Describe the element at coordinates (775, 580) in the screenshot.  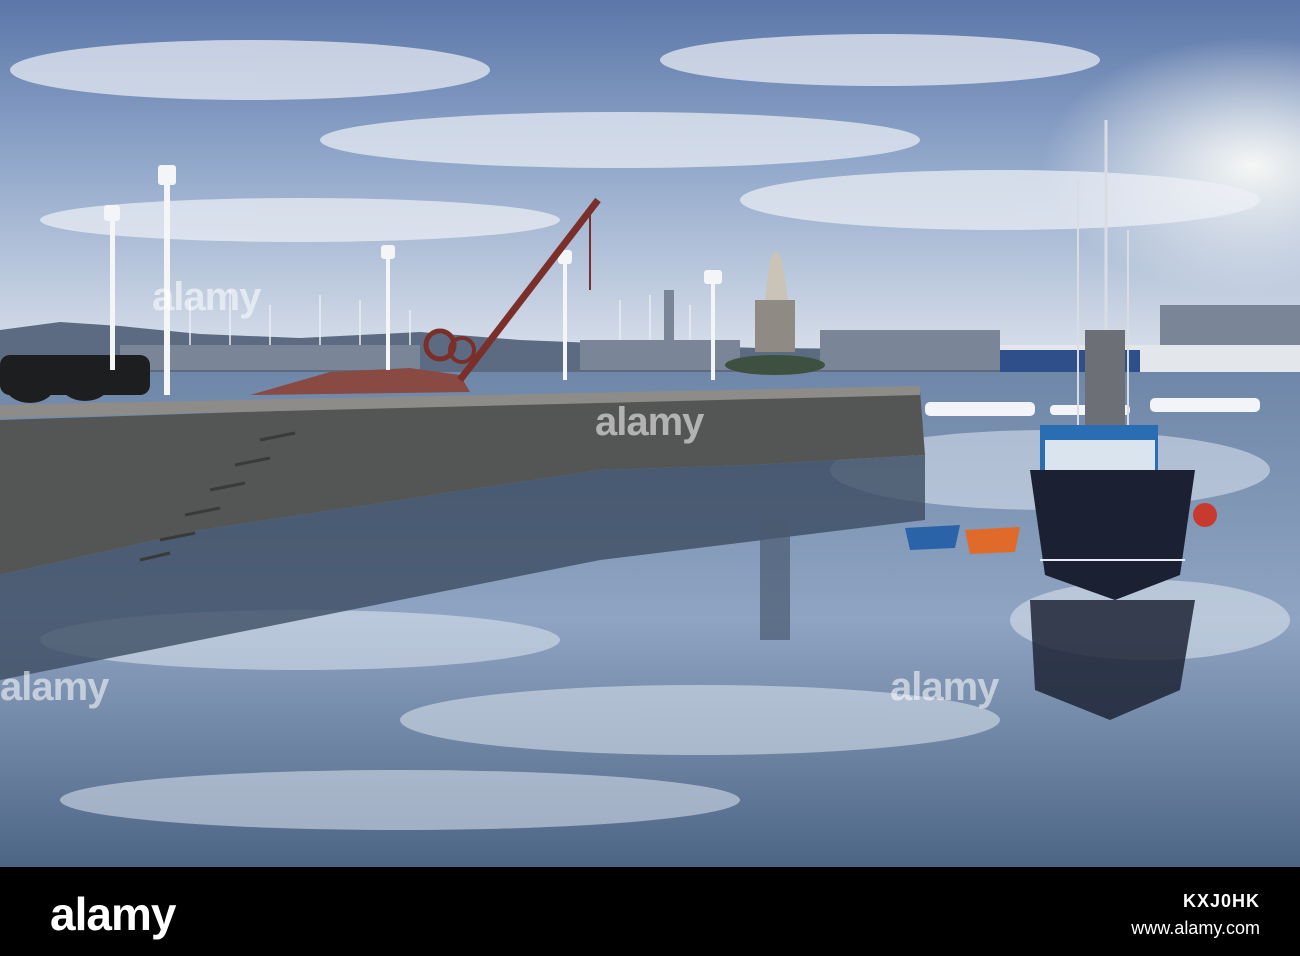
I see `statue-reflection` at that location.